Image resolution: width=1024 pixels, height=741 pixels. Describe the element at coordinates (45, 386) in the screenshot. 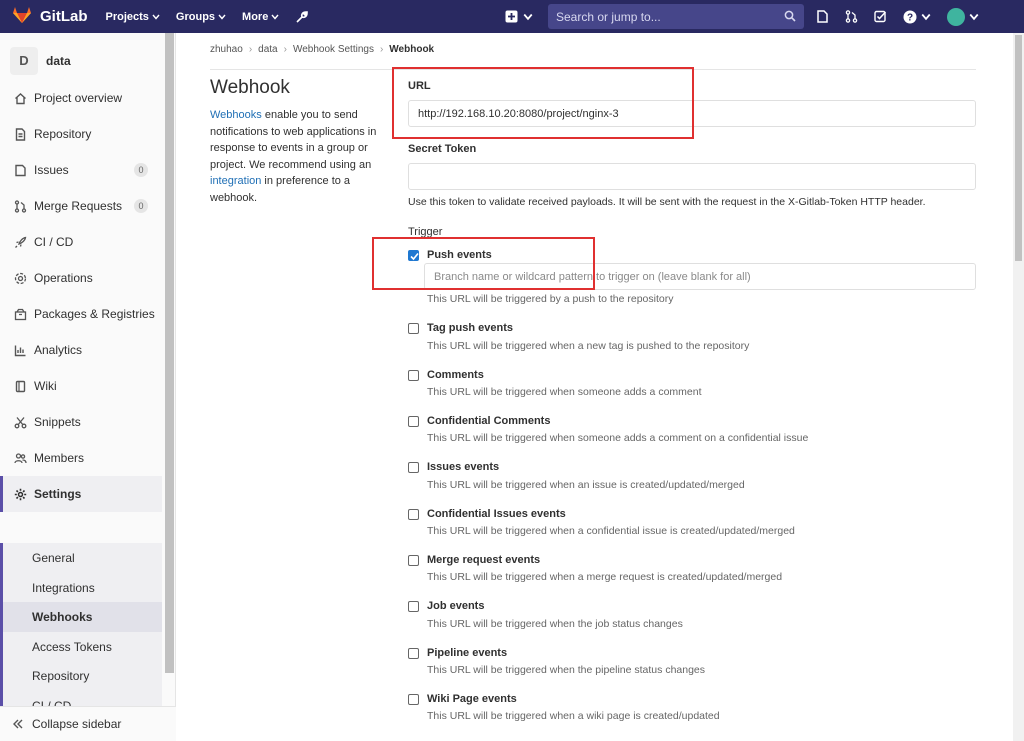

I see `sidebar-item-label: Wiki` at that location.